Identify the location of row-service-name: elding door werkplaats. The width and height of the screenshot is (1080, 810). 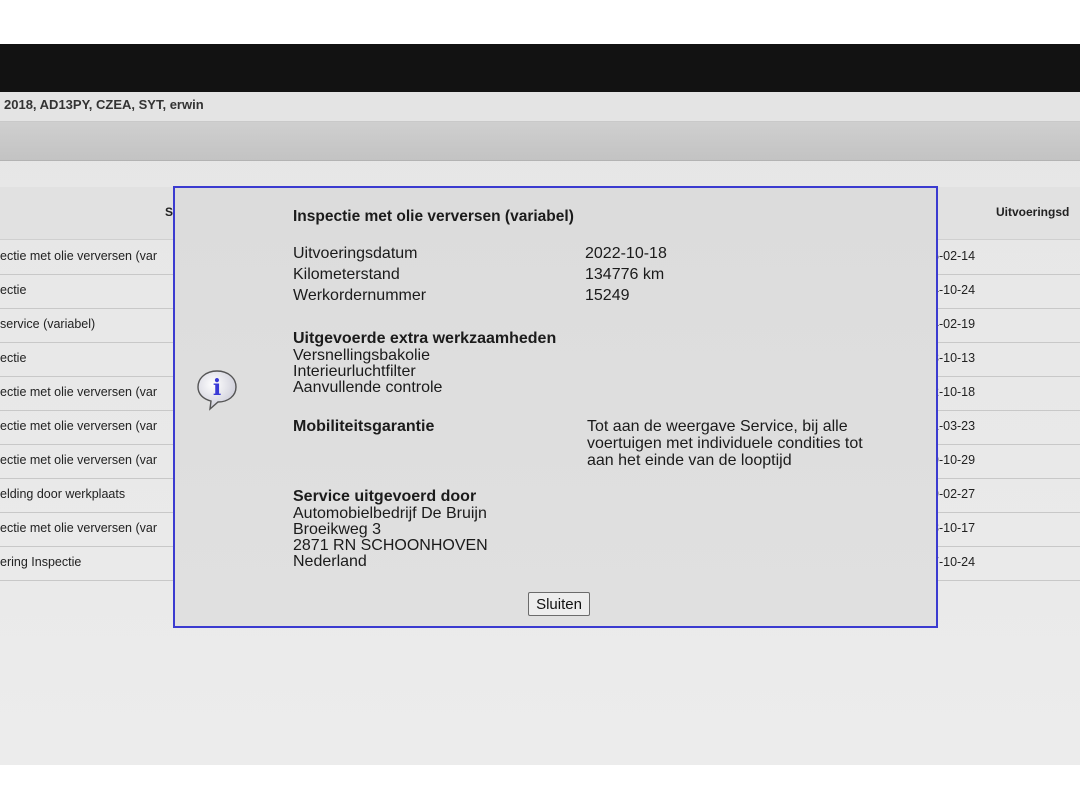
(63, 494).